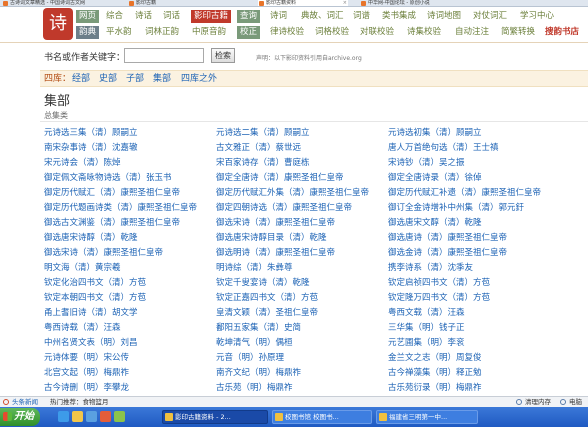 The image size is (588, 427). What do you see at coordinates (345, 3) in the screenshot?
I see `close-tab-icon: ×` at bounding box center [345, 3].